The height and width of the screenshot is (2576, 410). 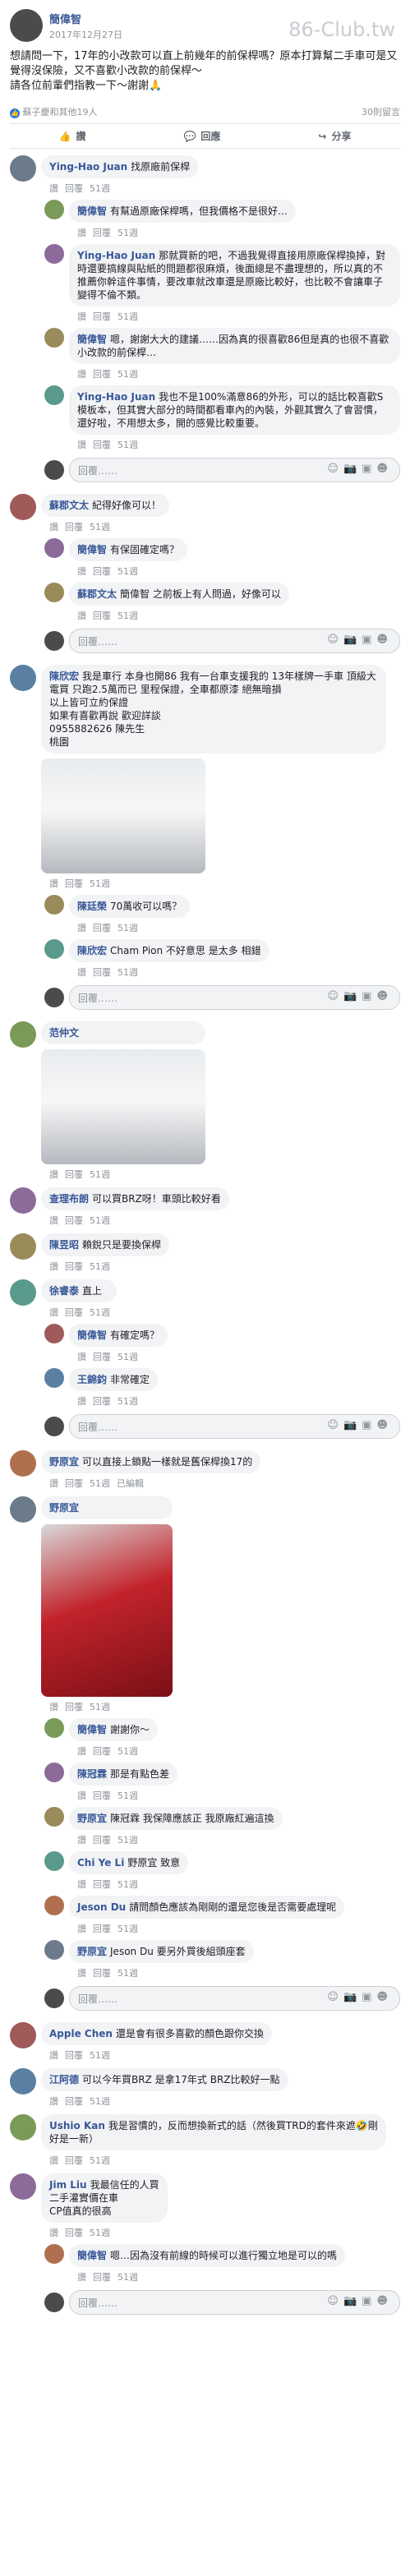 What do you see at coordinates (64, 1291) in the screenshot?
I see `commenter-name: 徐睿泰` at bounding box center [64, 1291].